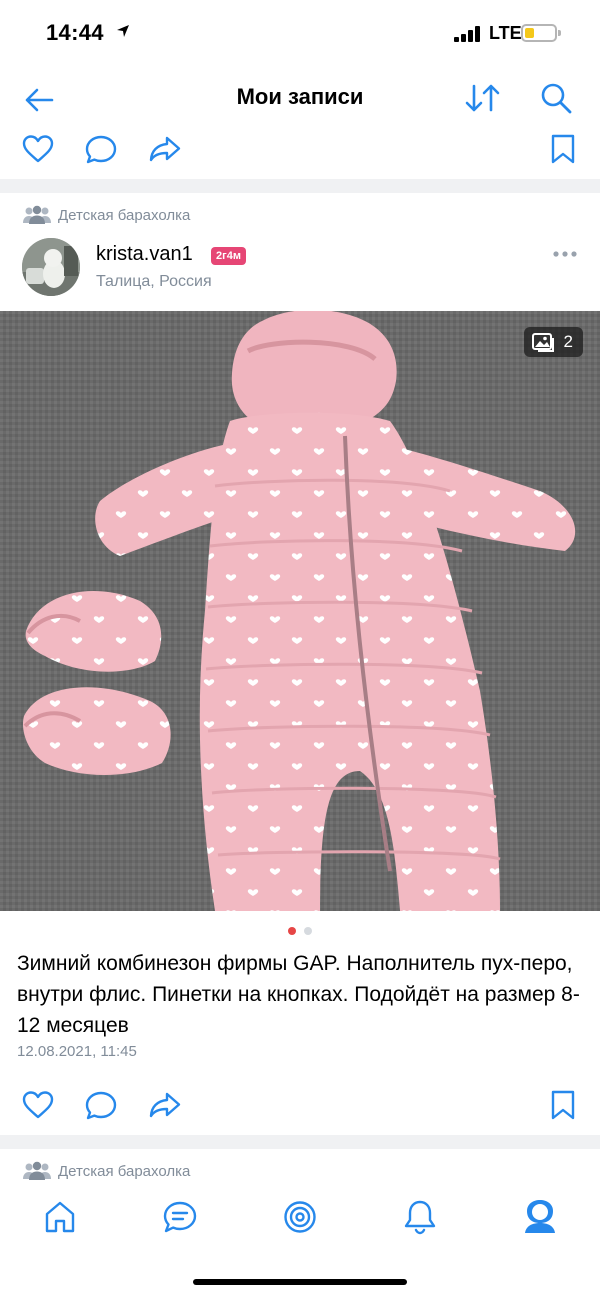 This screenshot has height=1297, width=600. I want to click on status-bar: 14:44 LTE, so click(300, 33).